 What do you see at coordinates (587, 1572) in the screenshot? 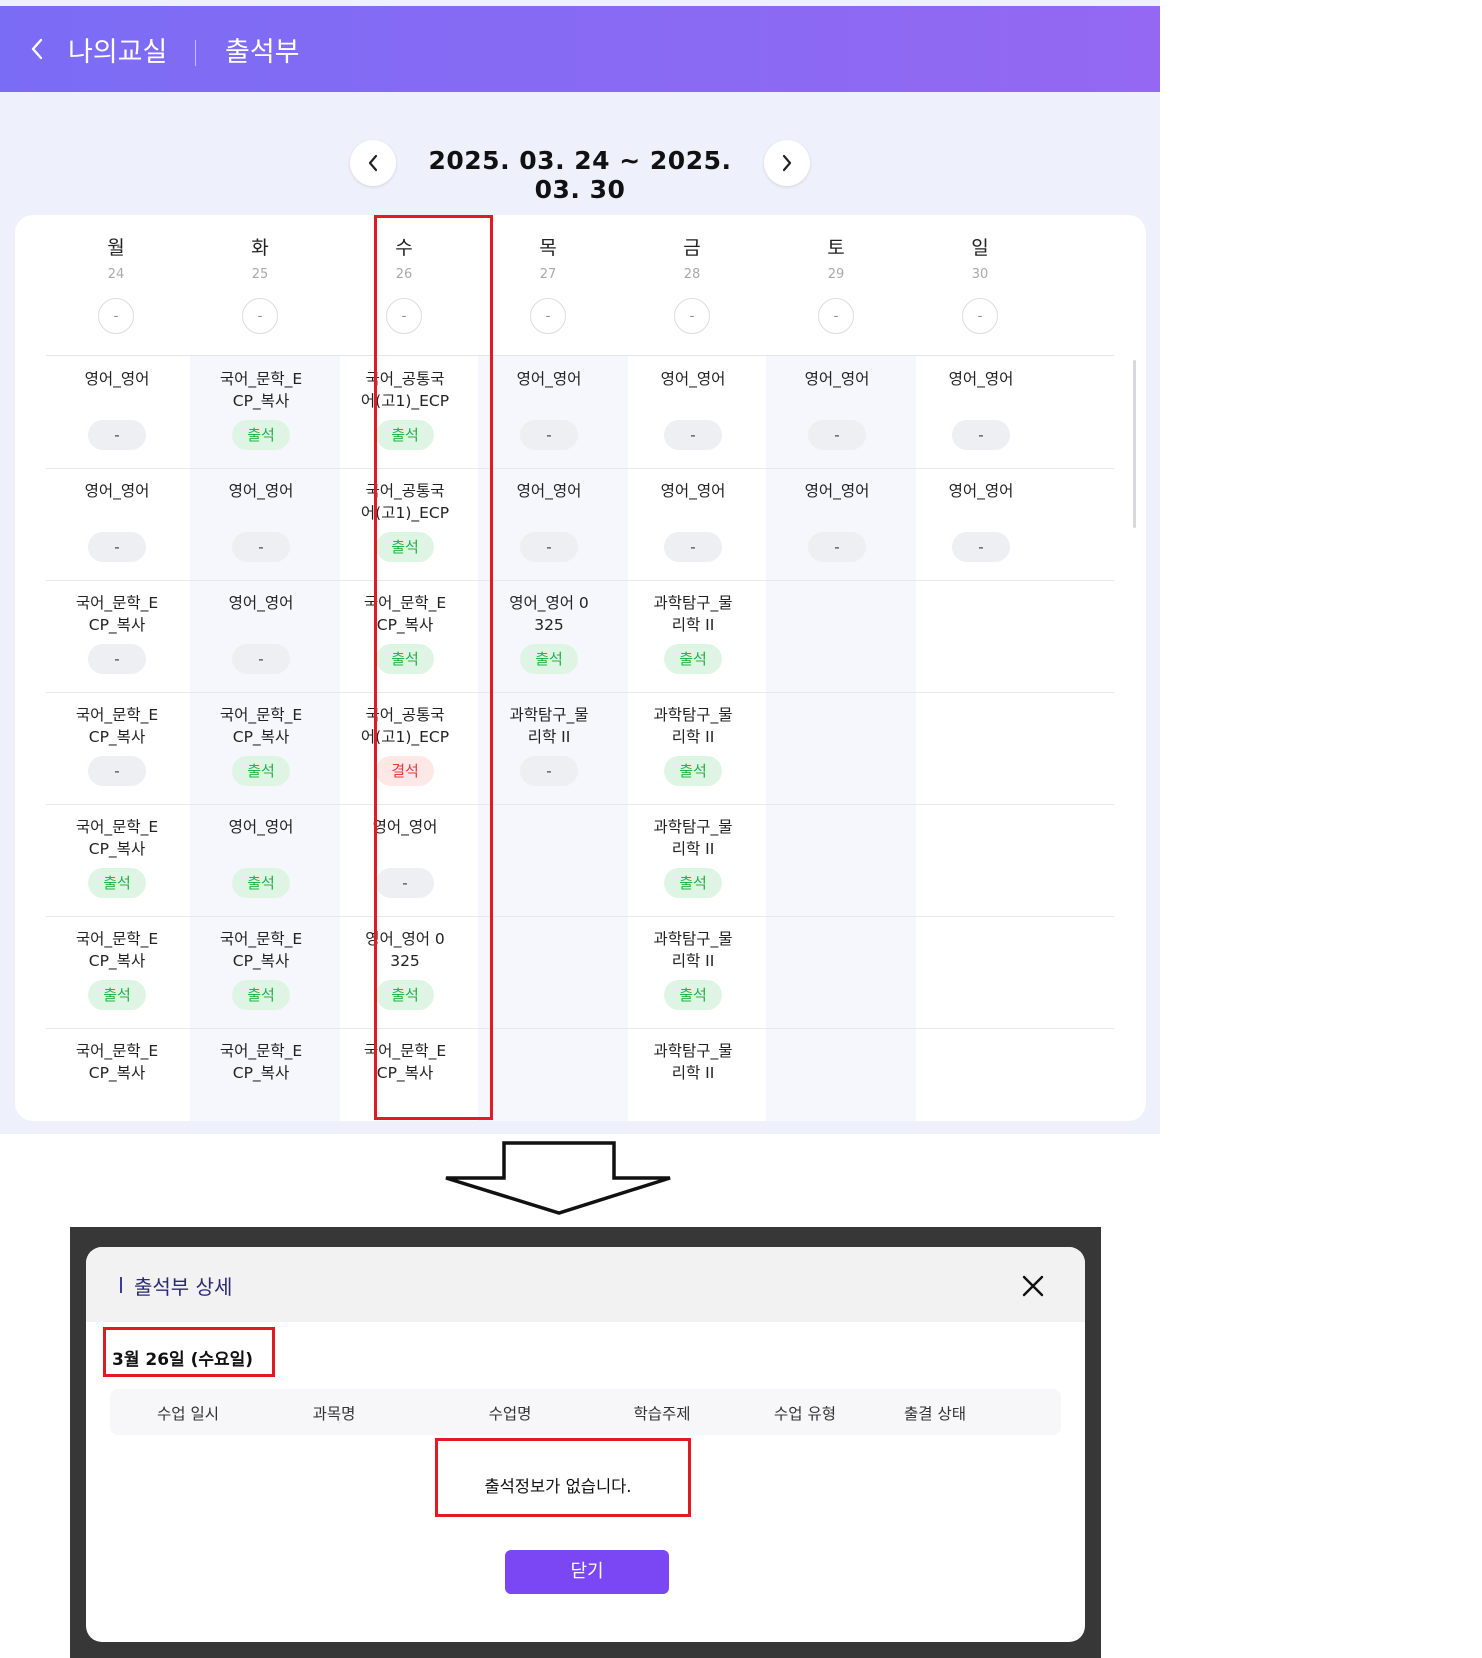
I see `close-modal-button: 닫기` at bounding box center [587, 1572].